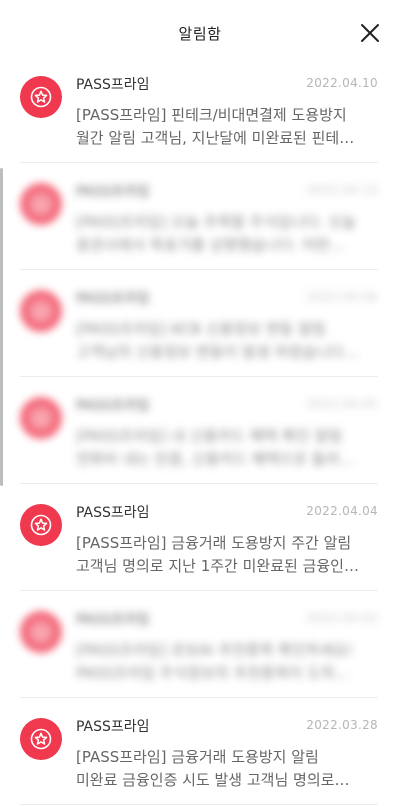 Image resolution: width=400 pixels, height=806 pixels. I want to click on notification-date: 2022.04.06, so click(342, 297).